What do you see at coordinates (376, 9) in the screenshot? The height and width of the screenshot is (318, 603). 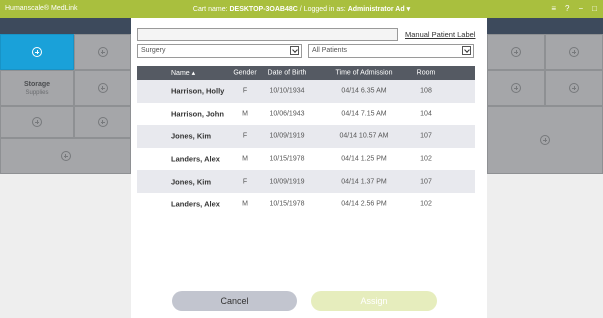 I see `user-name: Administrator Ad` at bounding box center [376, 9].